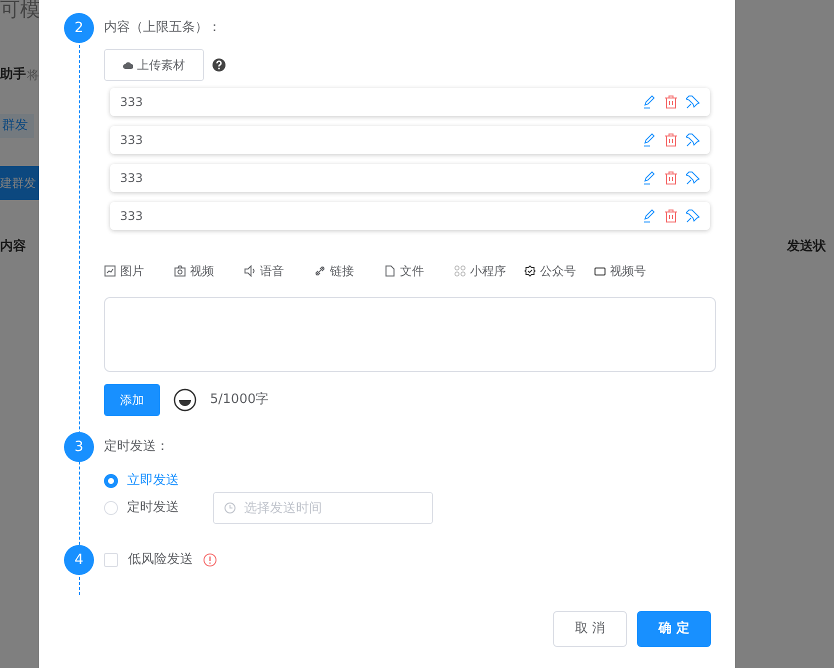 The image size is (834, 668). Describe the element at coordinates (210, 560) in the screenshot. I see `warning-icon` at that location.